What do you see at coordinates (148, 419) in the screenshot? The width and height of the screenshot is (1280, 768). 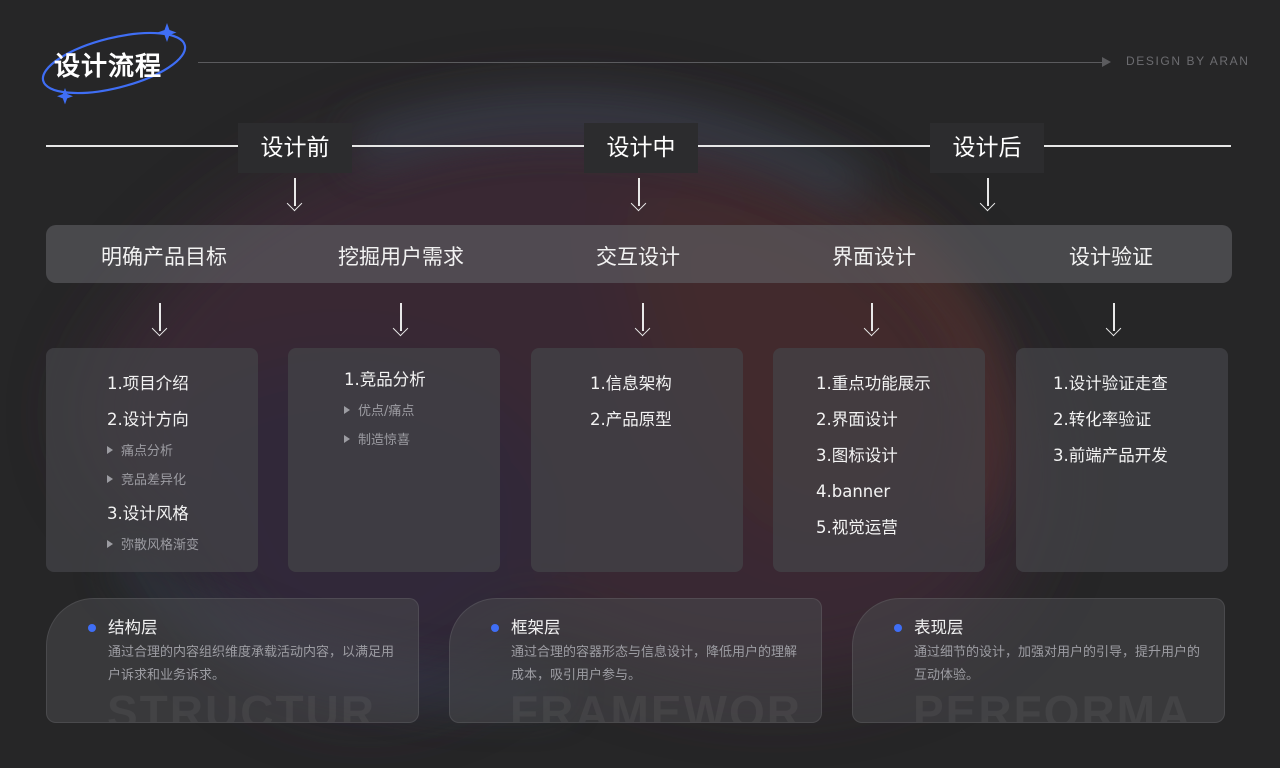 I see `card-item: 2.设计方向` at bounding box center [148, 419].